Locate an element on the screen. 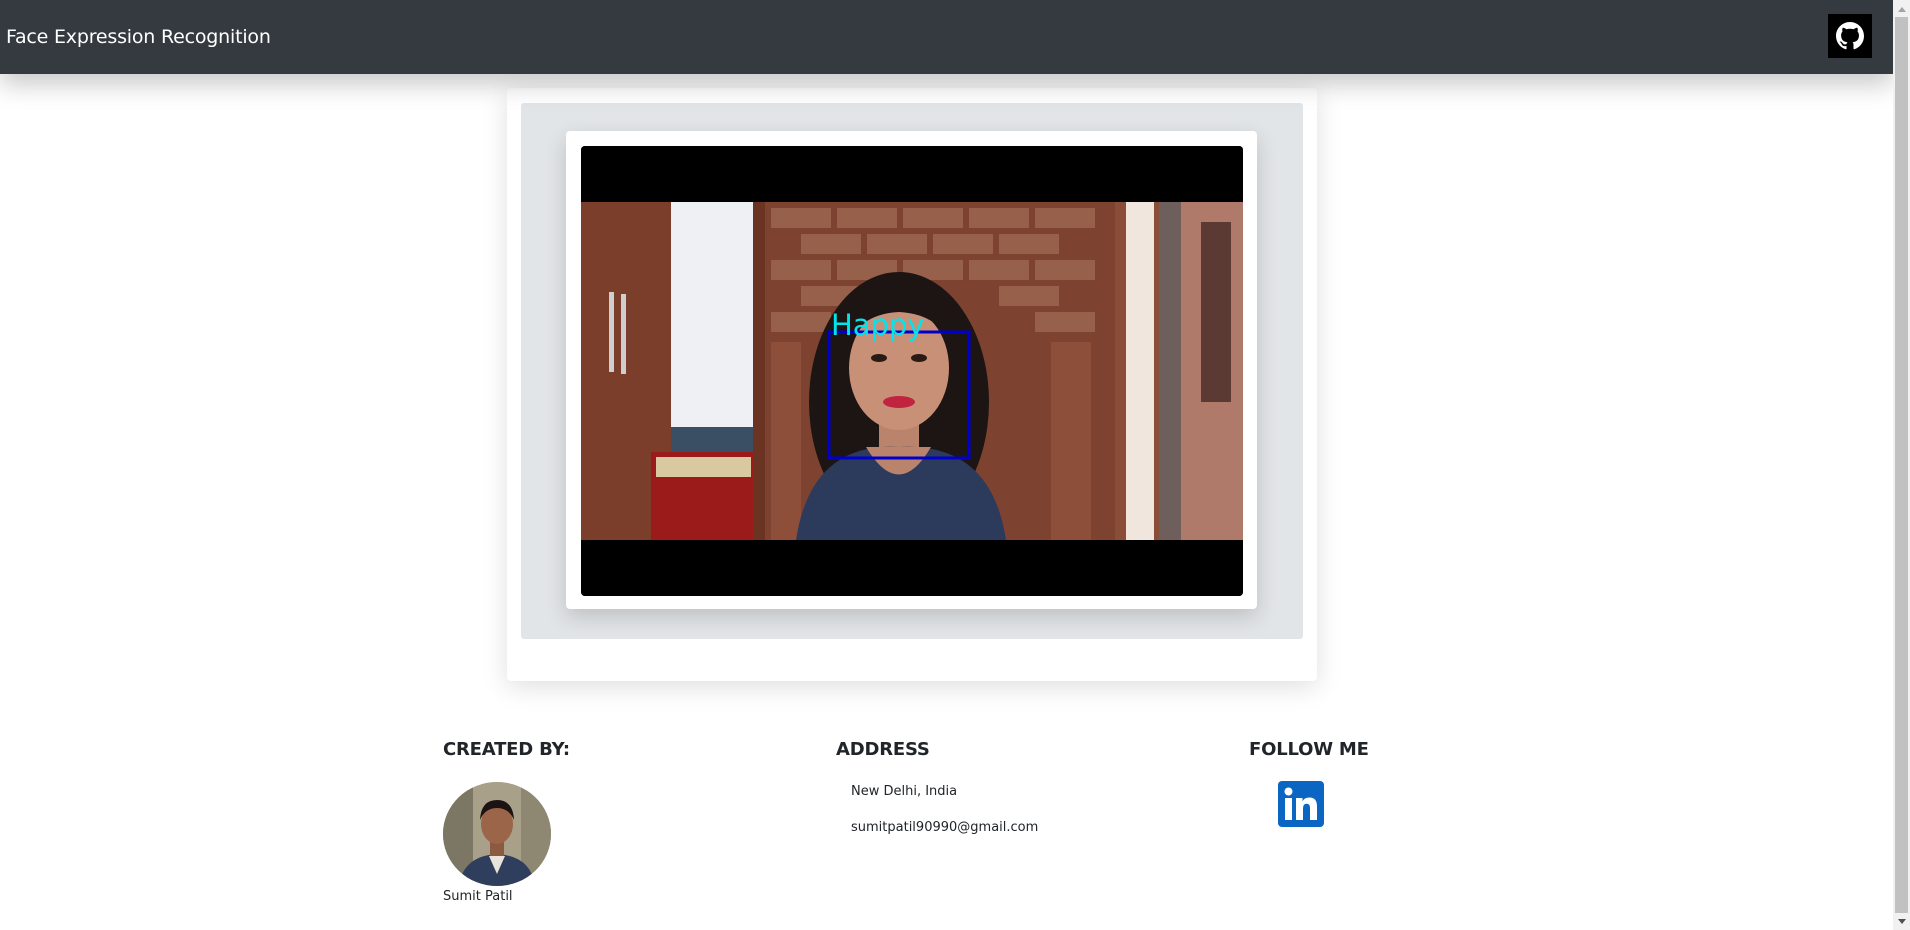 The image size is (1910, 930). scroll-thumb is located at coordinates (1901, 465).